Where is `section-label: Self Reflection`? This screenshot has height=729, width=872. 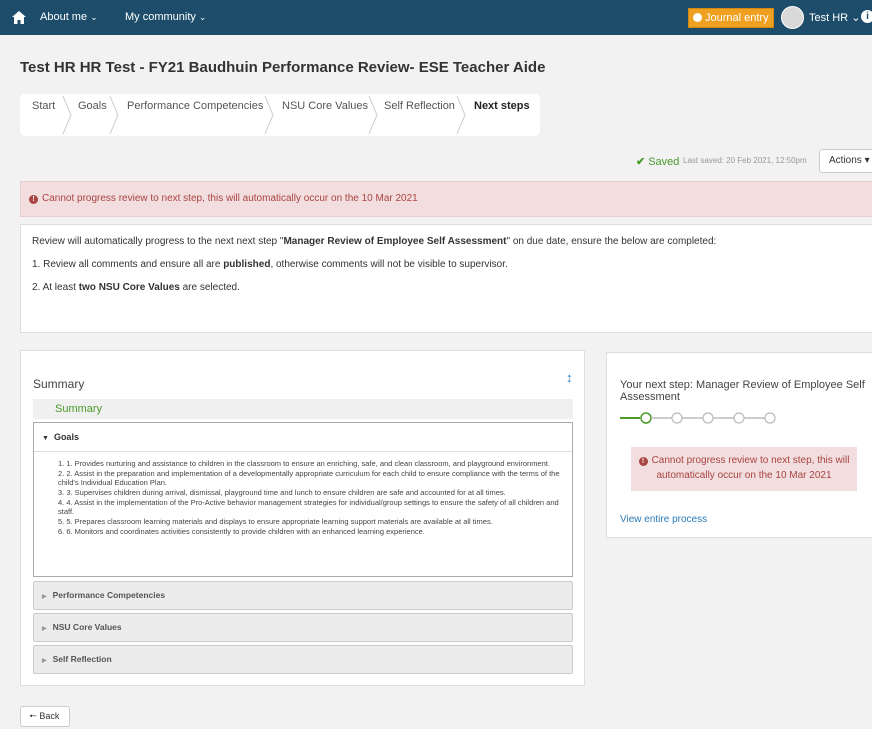 section-label: Self Reflection is located at coordinates (82, 659).